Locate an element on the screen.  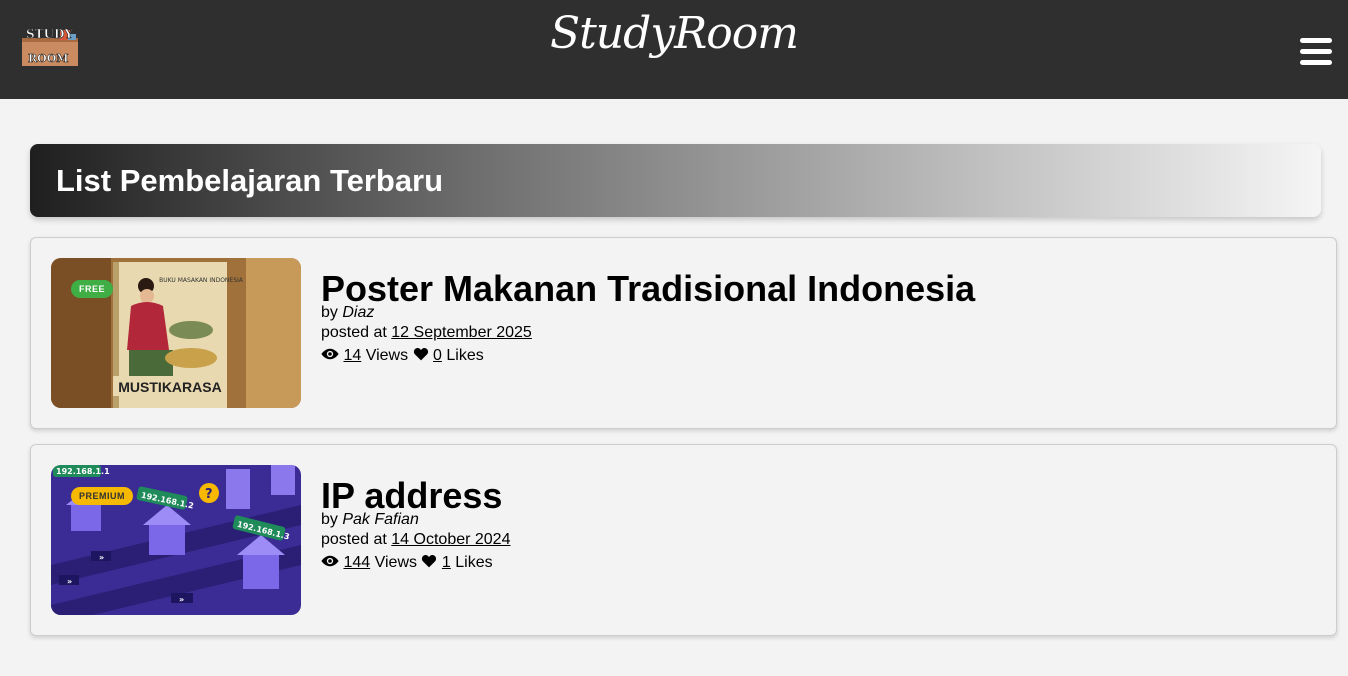
post-title: Poster Makanan Tradisional Indonesia is located at coordinates (648, 289).